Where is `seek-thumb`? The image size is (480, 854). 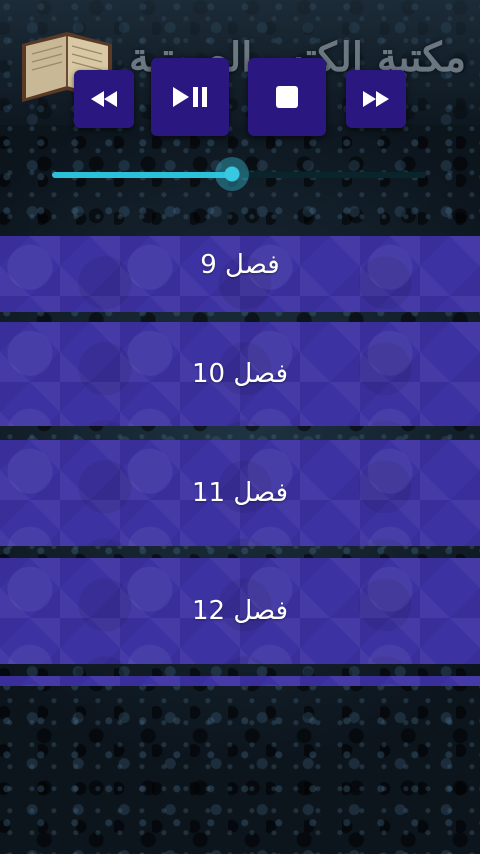 seek-thumb is located at coordinates (231, 174).